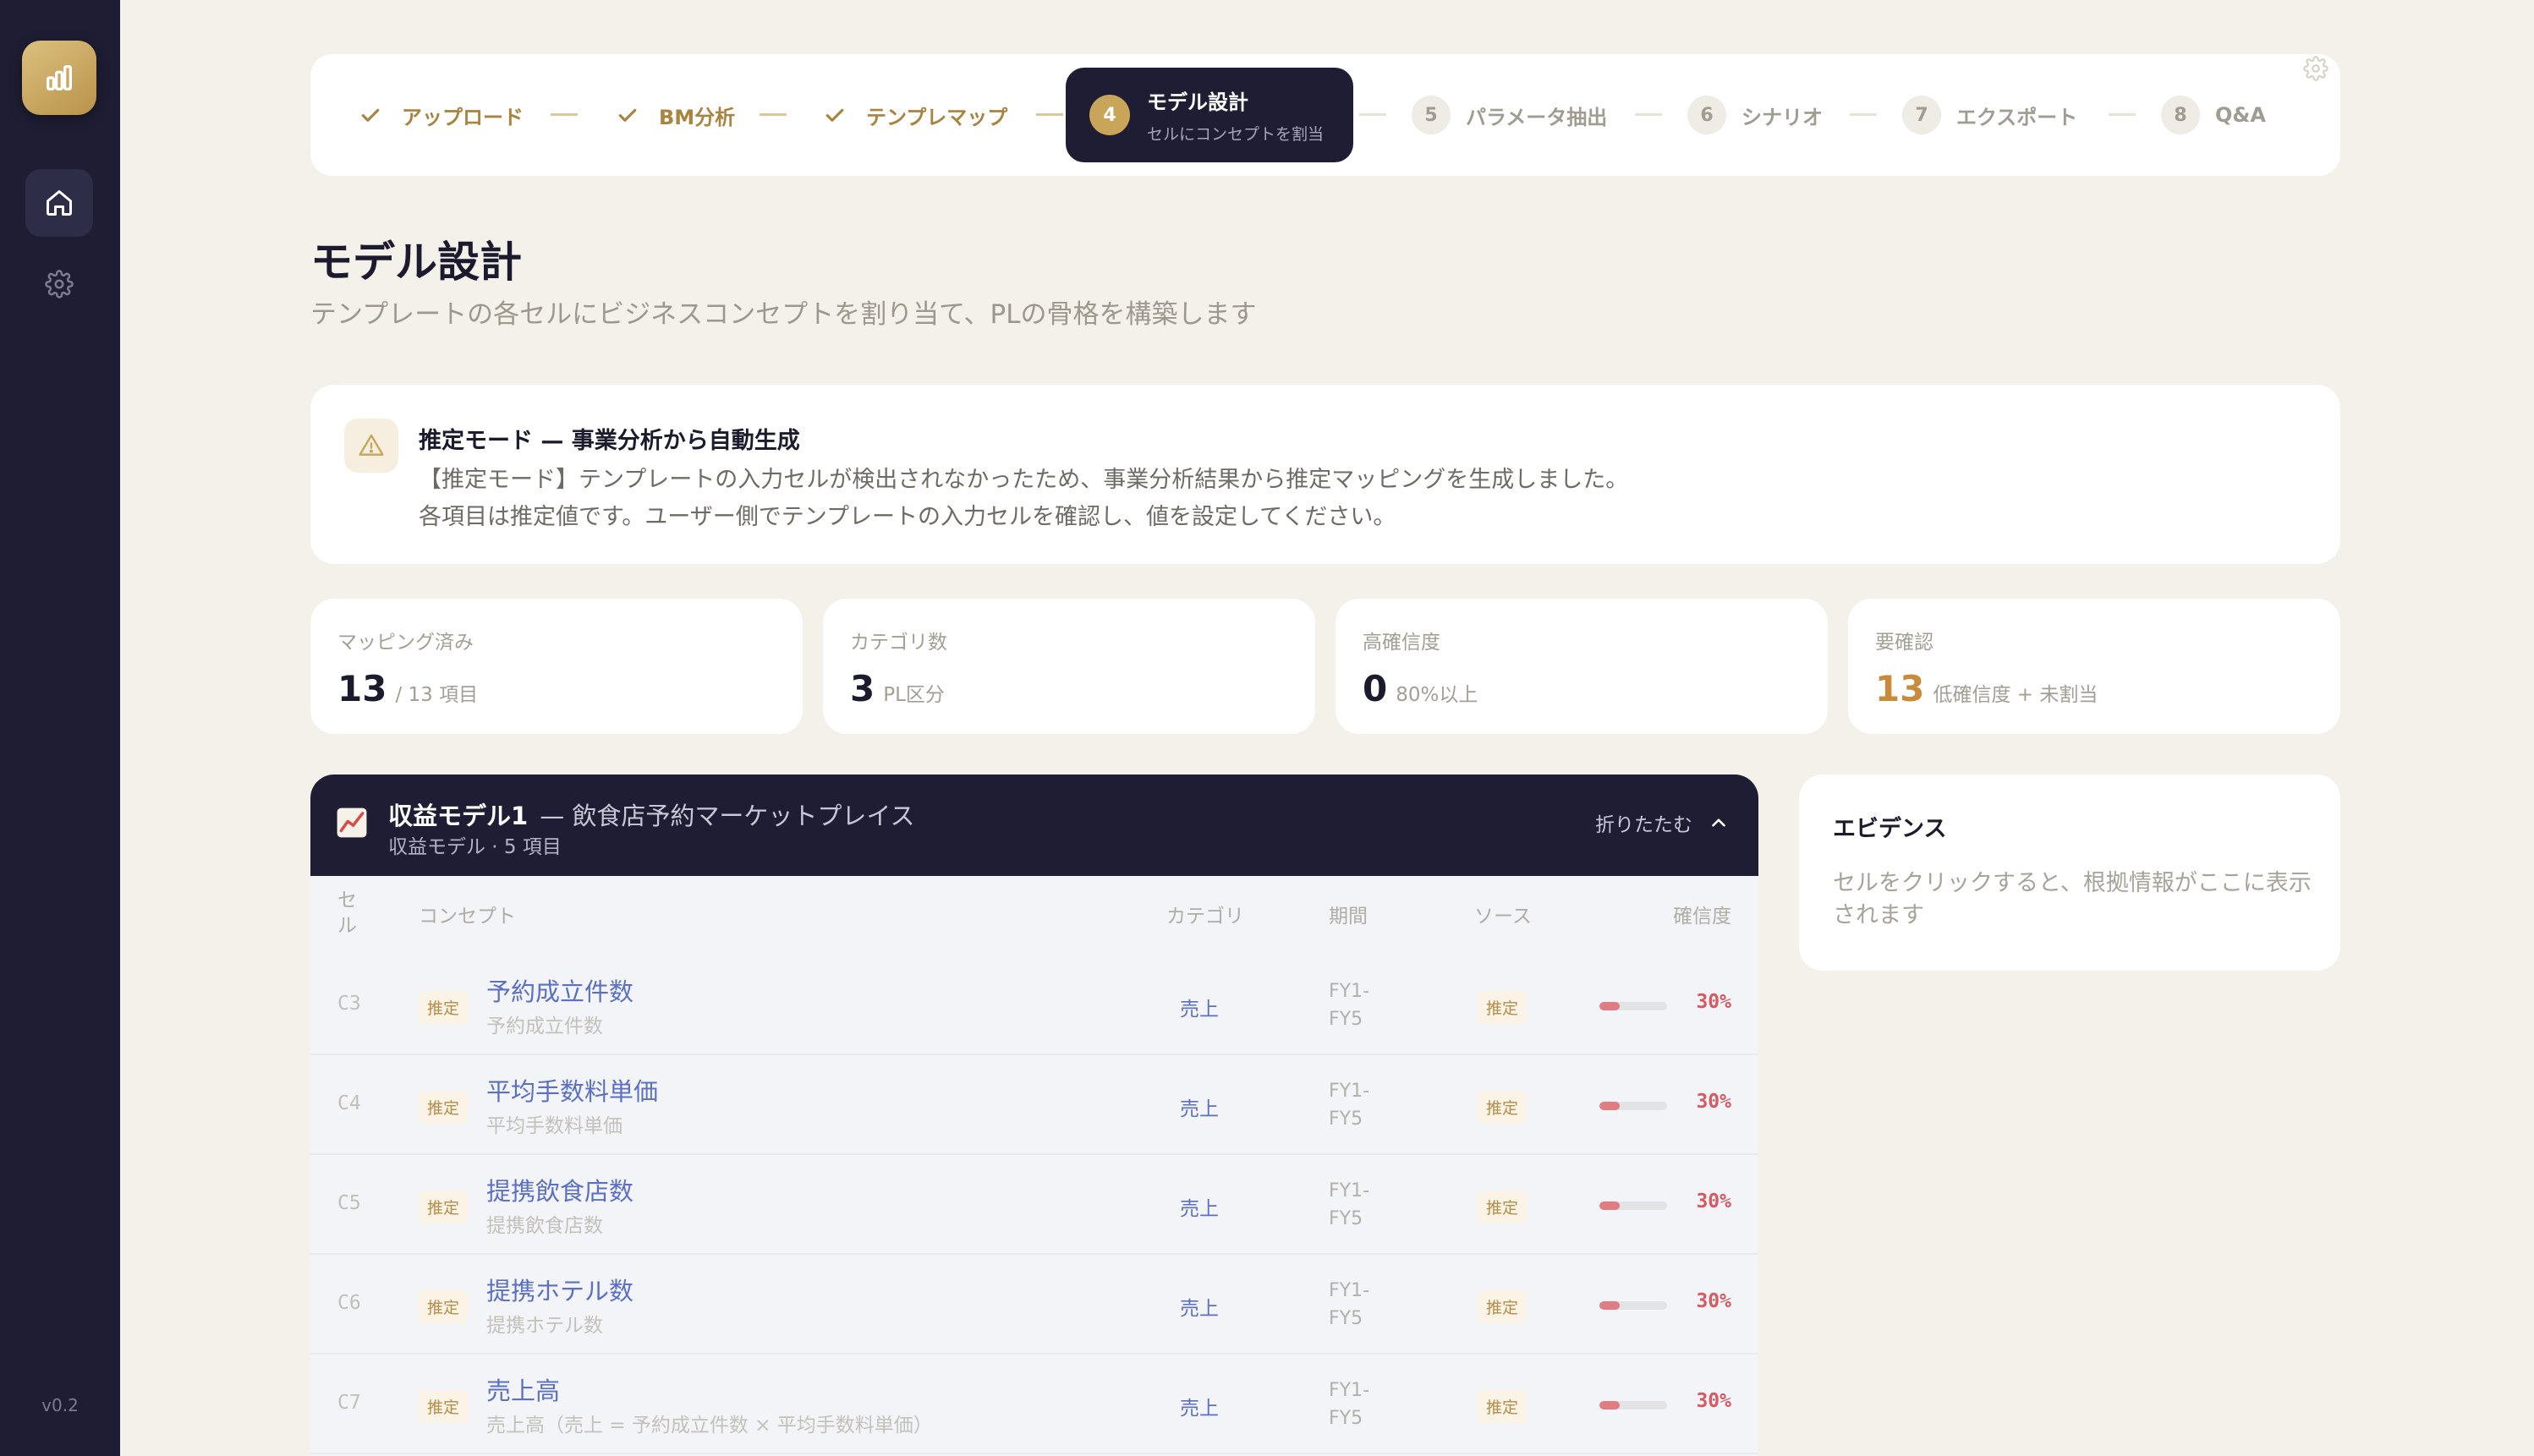 The height and width of the screenshot is (1456, 2534). I want to click on step-model-design: 4 モデル設計 セルにコンセプトを割当, so click(1210, 115).